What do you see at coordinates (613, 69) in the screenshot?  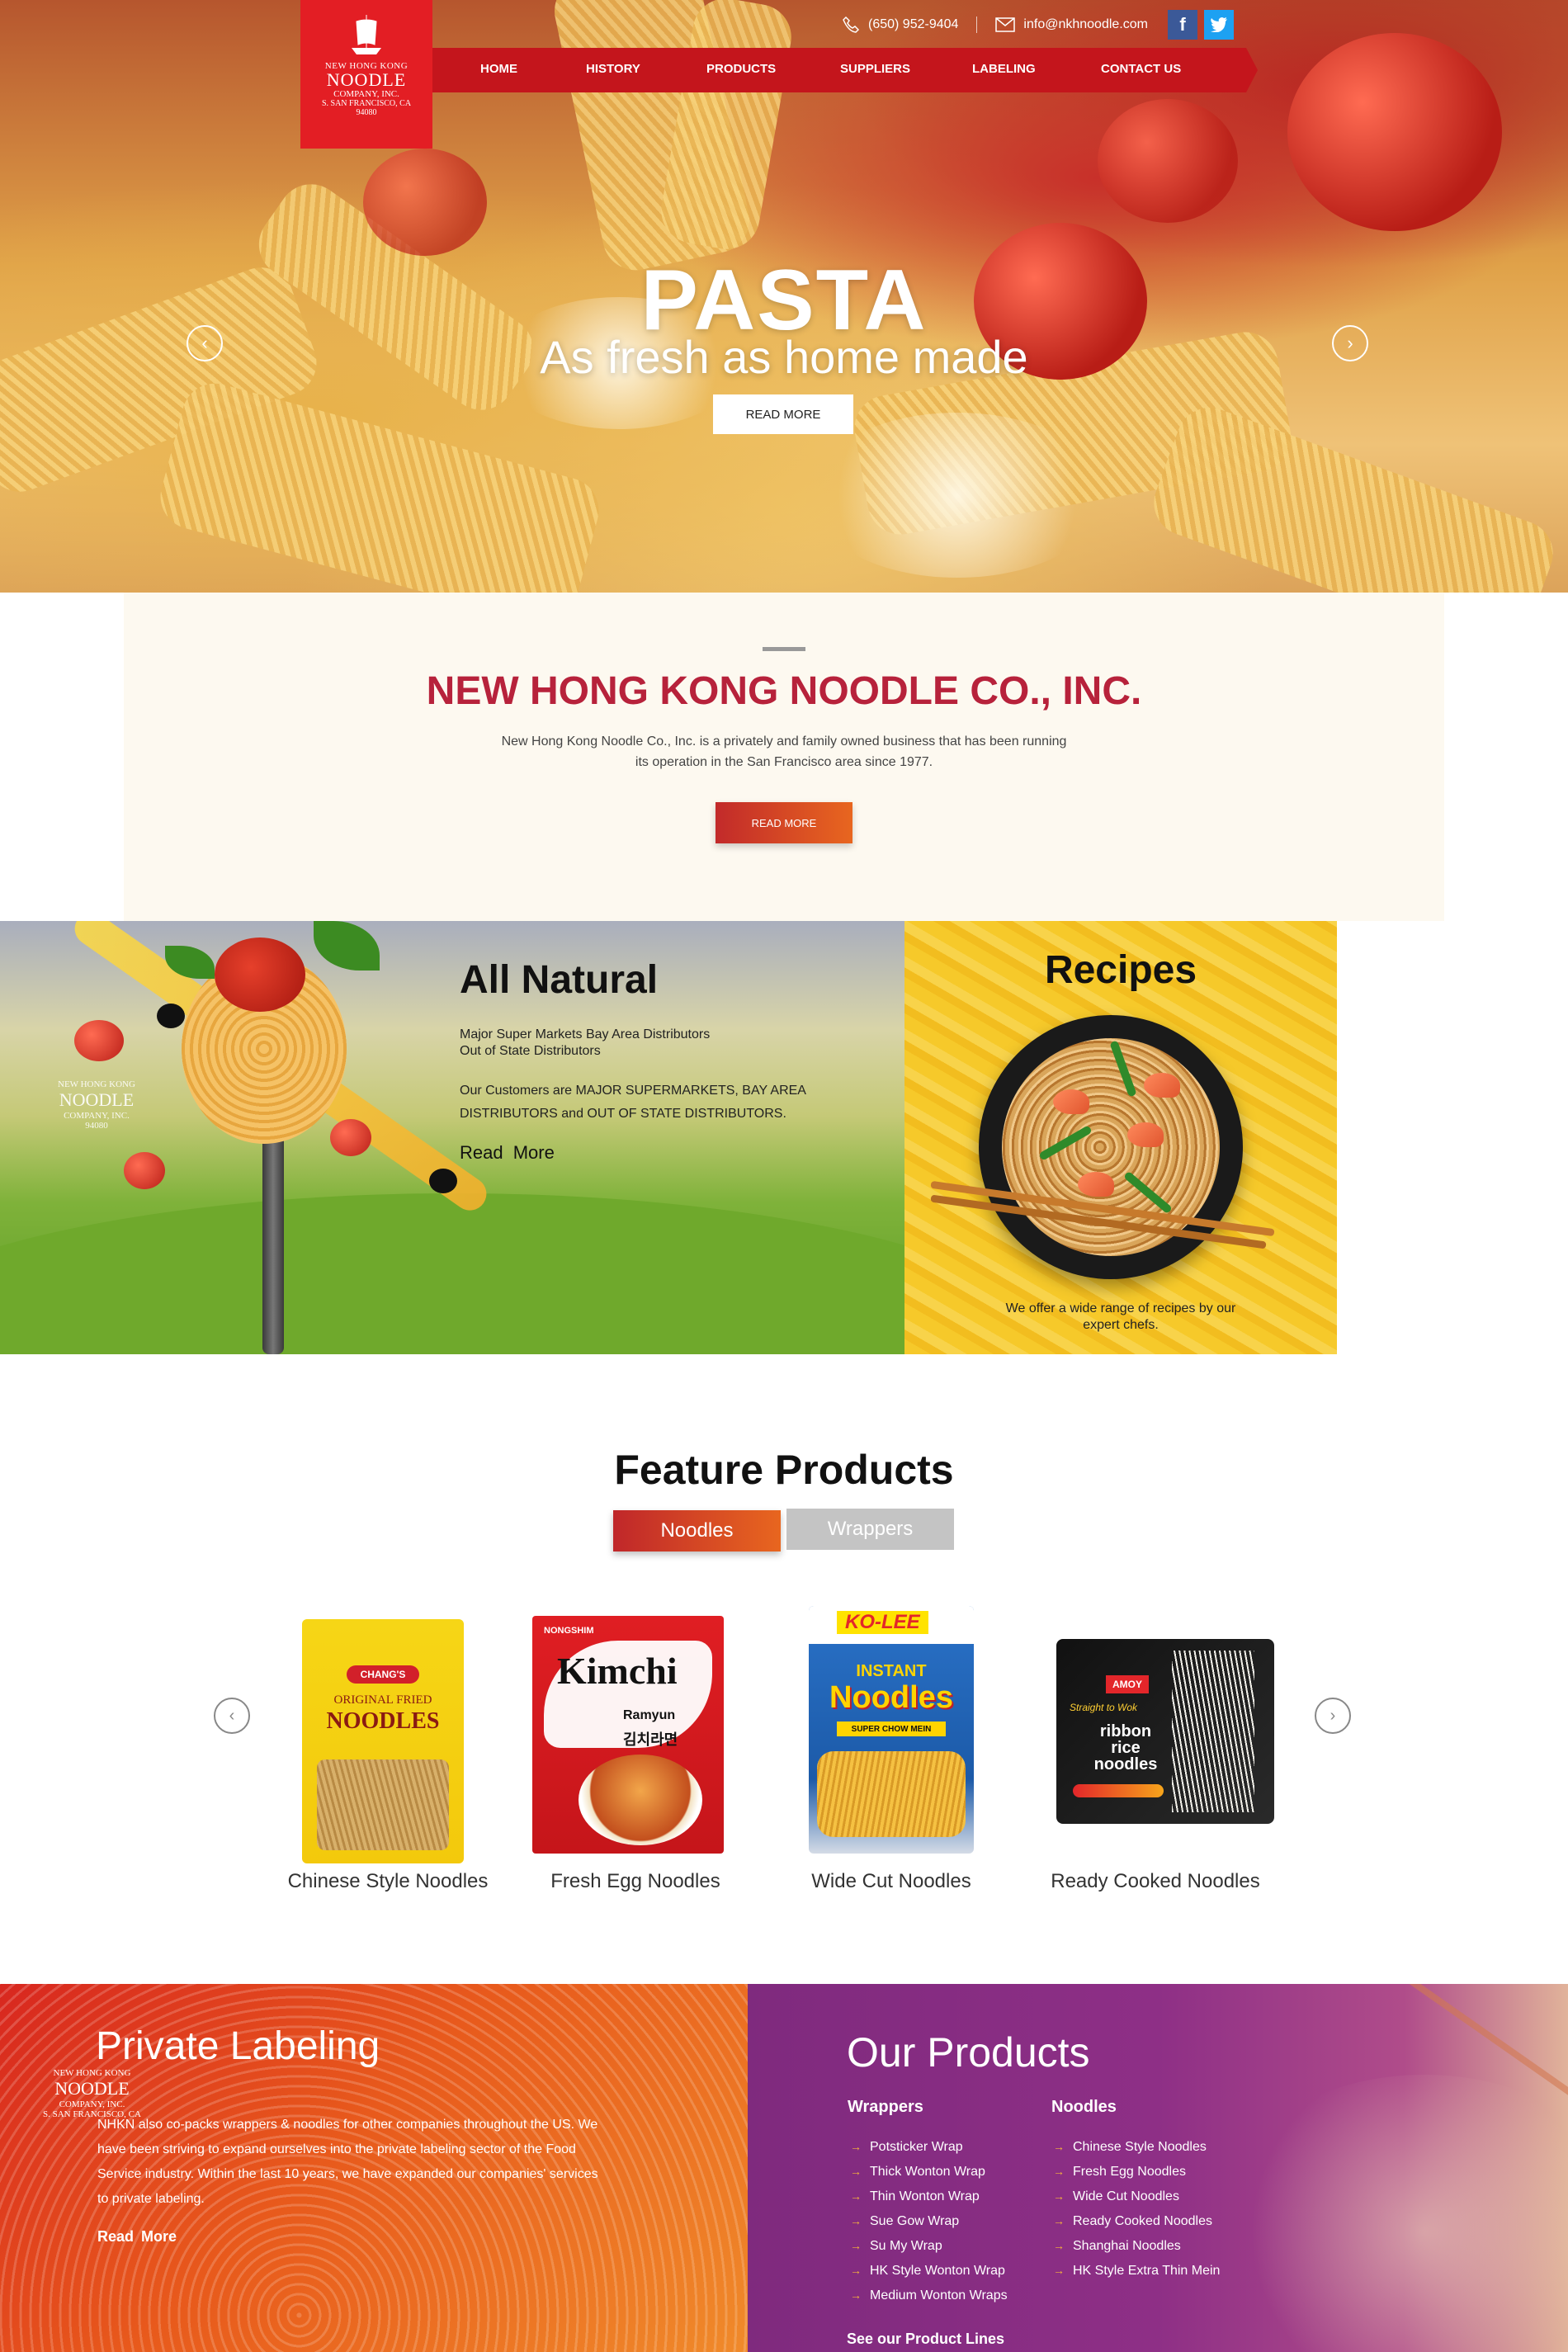 I see `nav-history: HISTORY` at bounding box center [613, 69].